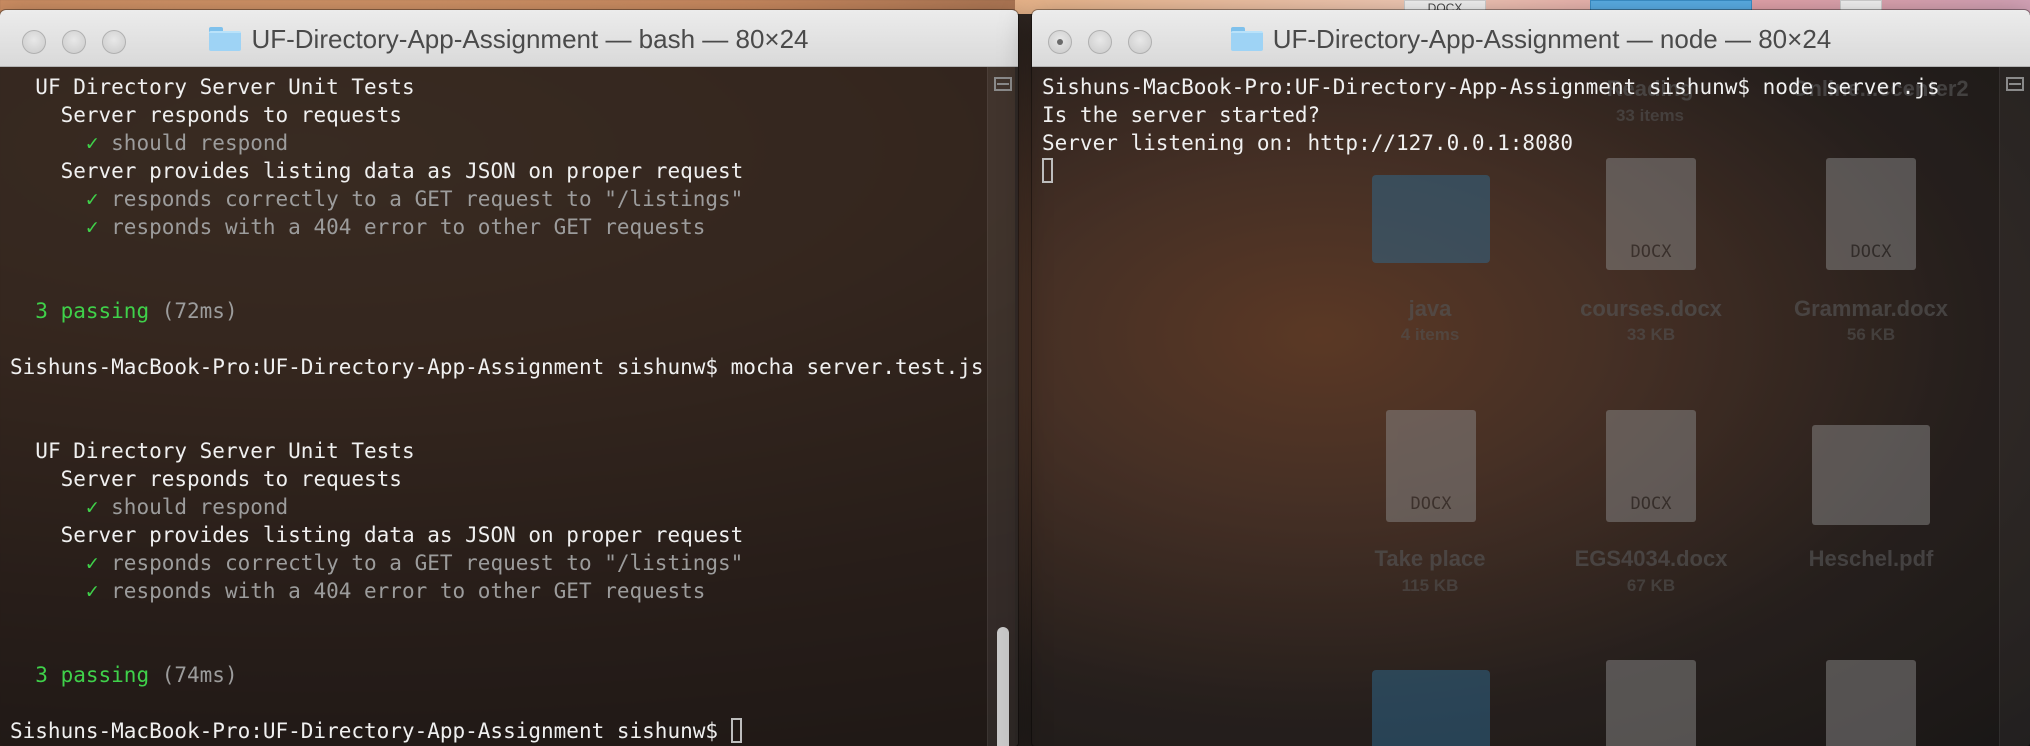 The image size is (2030, 746). I want to click on terminal-text: (72ms), so click(193, 311).